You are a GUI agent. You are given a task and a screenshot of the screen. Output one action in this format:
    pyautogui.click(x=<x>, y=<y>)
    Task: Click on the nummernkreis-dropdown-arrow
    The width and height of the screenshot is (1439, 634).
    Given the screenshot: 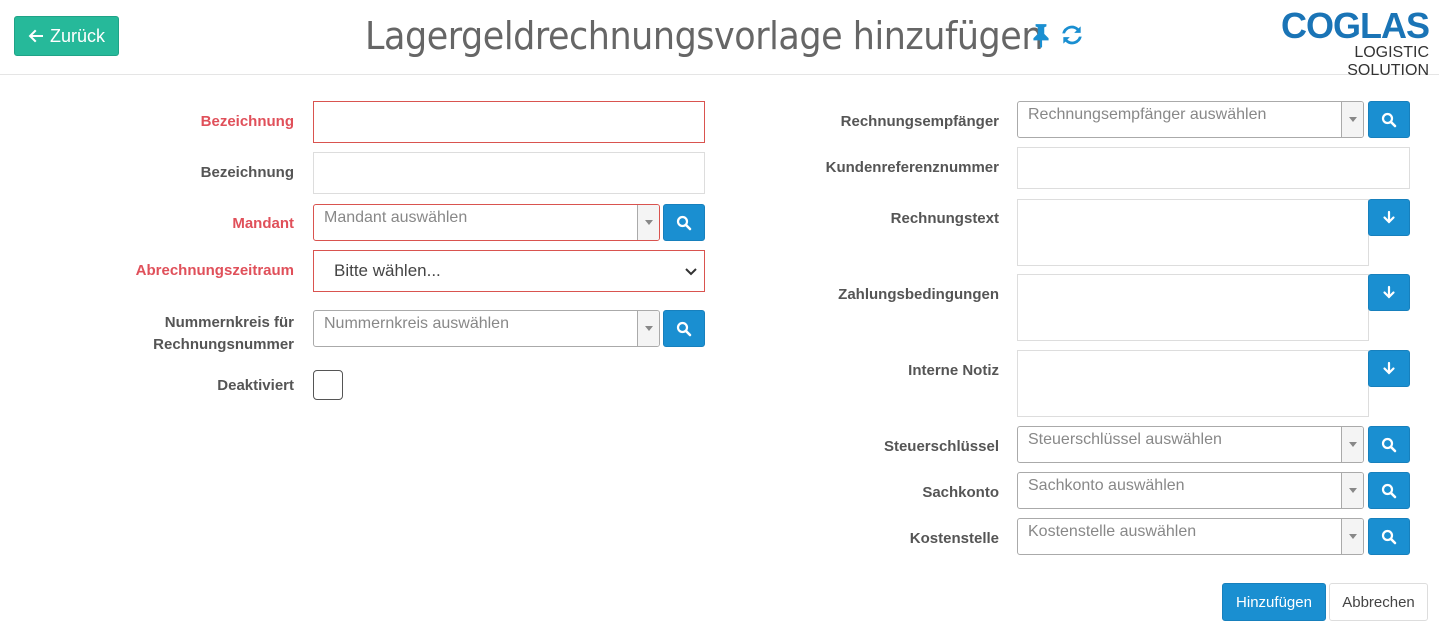 What is the action you would take?
    pyautogui.click(x=648, y=328)
    